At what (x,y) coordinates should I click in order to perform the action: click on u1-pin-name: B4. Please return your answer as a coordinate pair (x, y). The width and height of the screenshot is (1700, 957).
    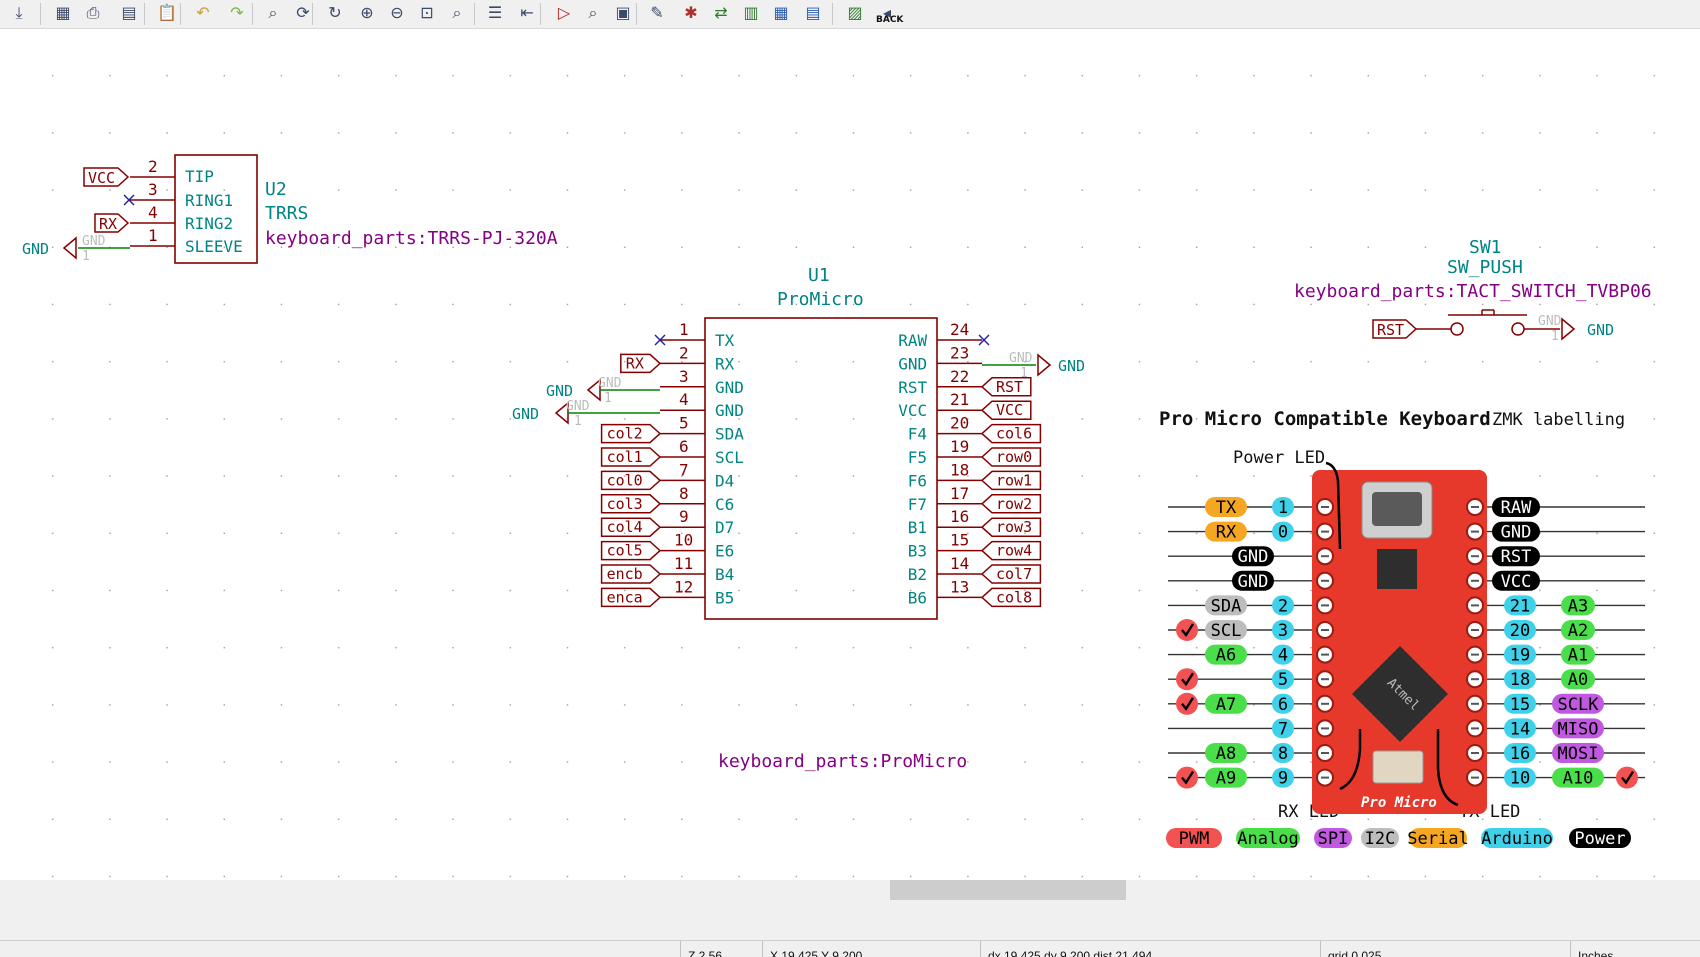
    Looking at the image, I should click on (724, 574).